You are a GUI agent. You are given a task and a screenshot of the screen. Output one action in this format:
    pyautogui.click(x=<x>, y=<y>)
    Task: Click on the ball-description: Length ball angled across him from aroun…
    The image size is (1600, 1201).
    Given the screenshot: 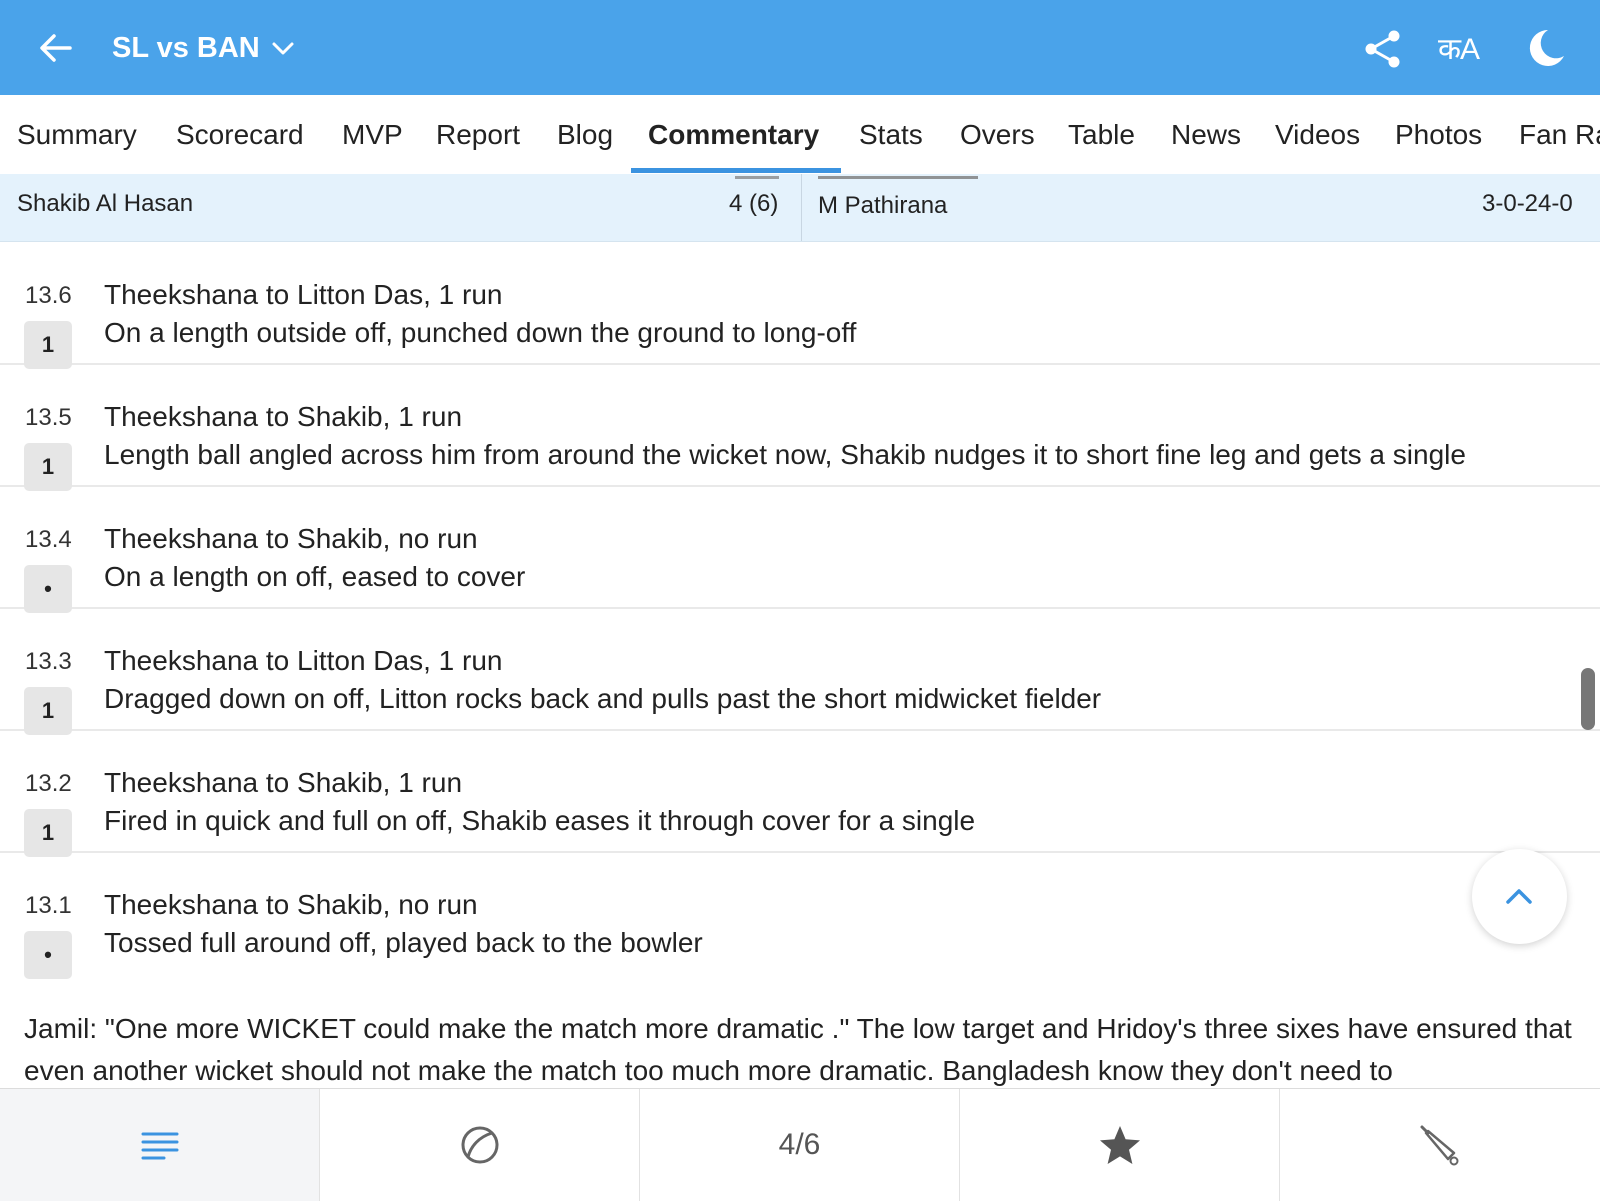 What is the action you would take?
    pyautogui.click(x=785, y=454)
    